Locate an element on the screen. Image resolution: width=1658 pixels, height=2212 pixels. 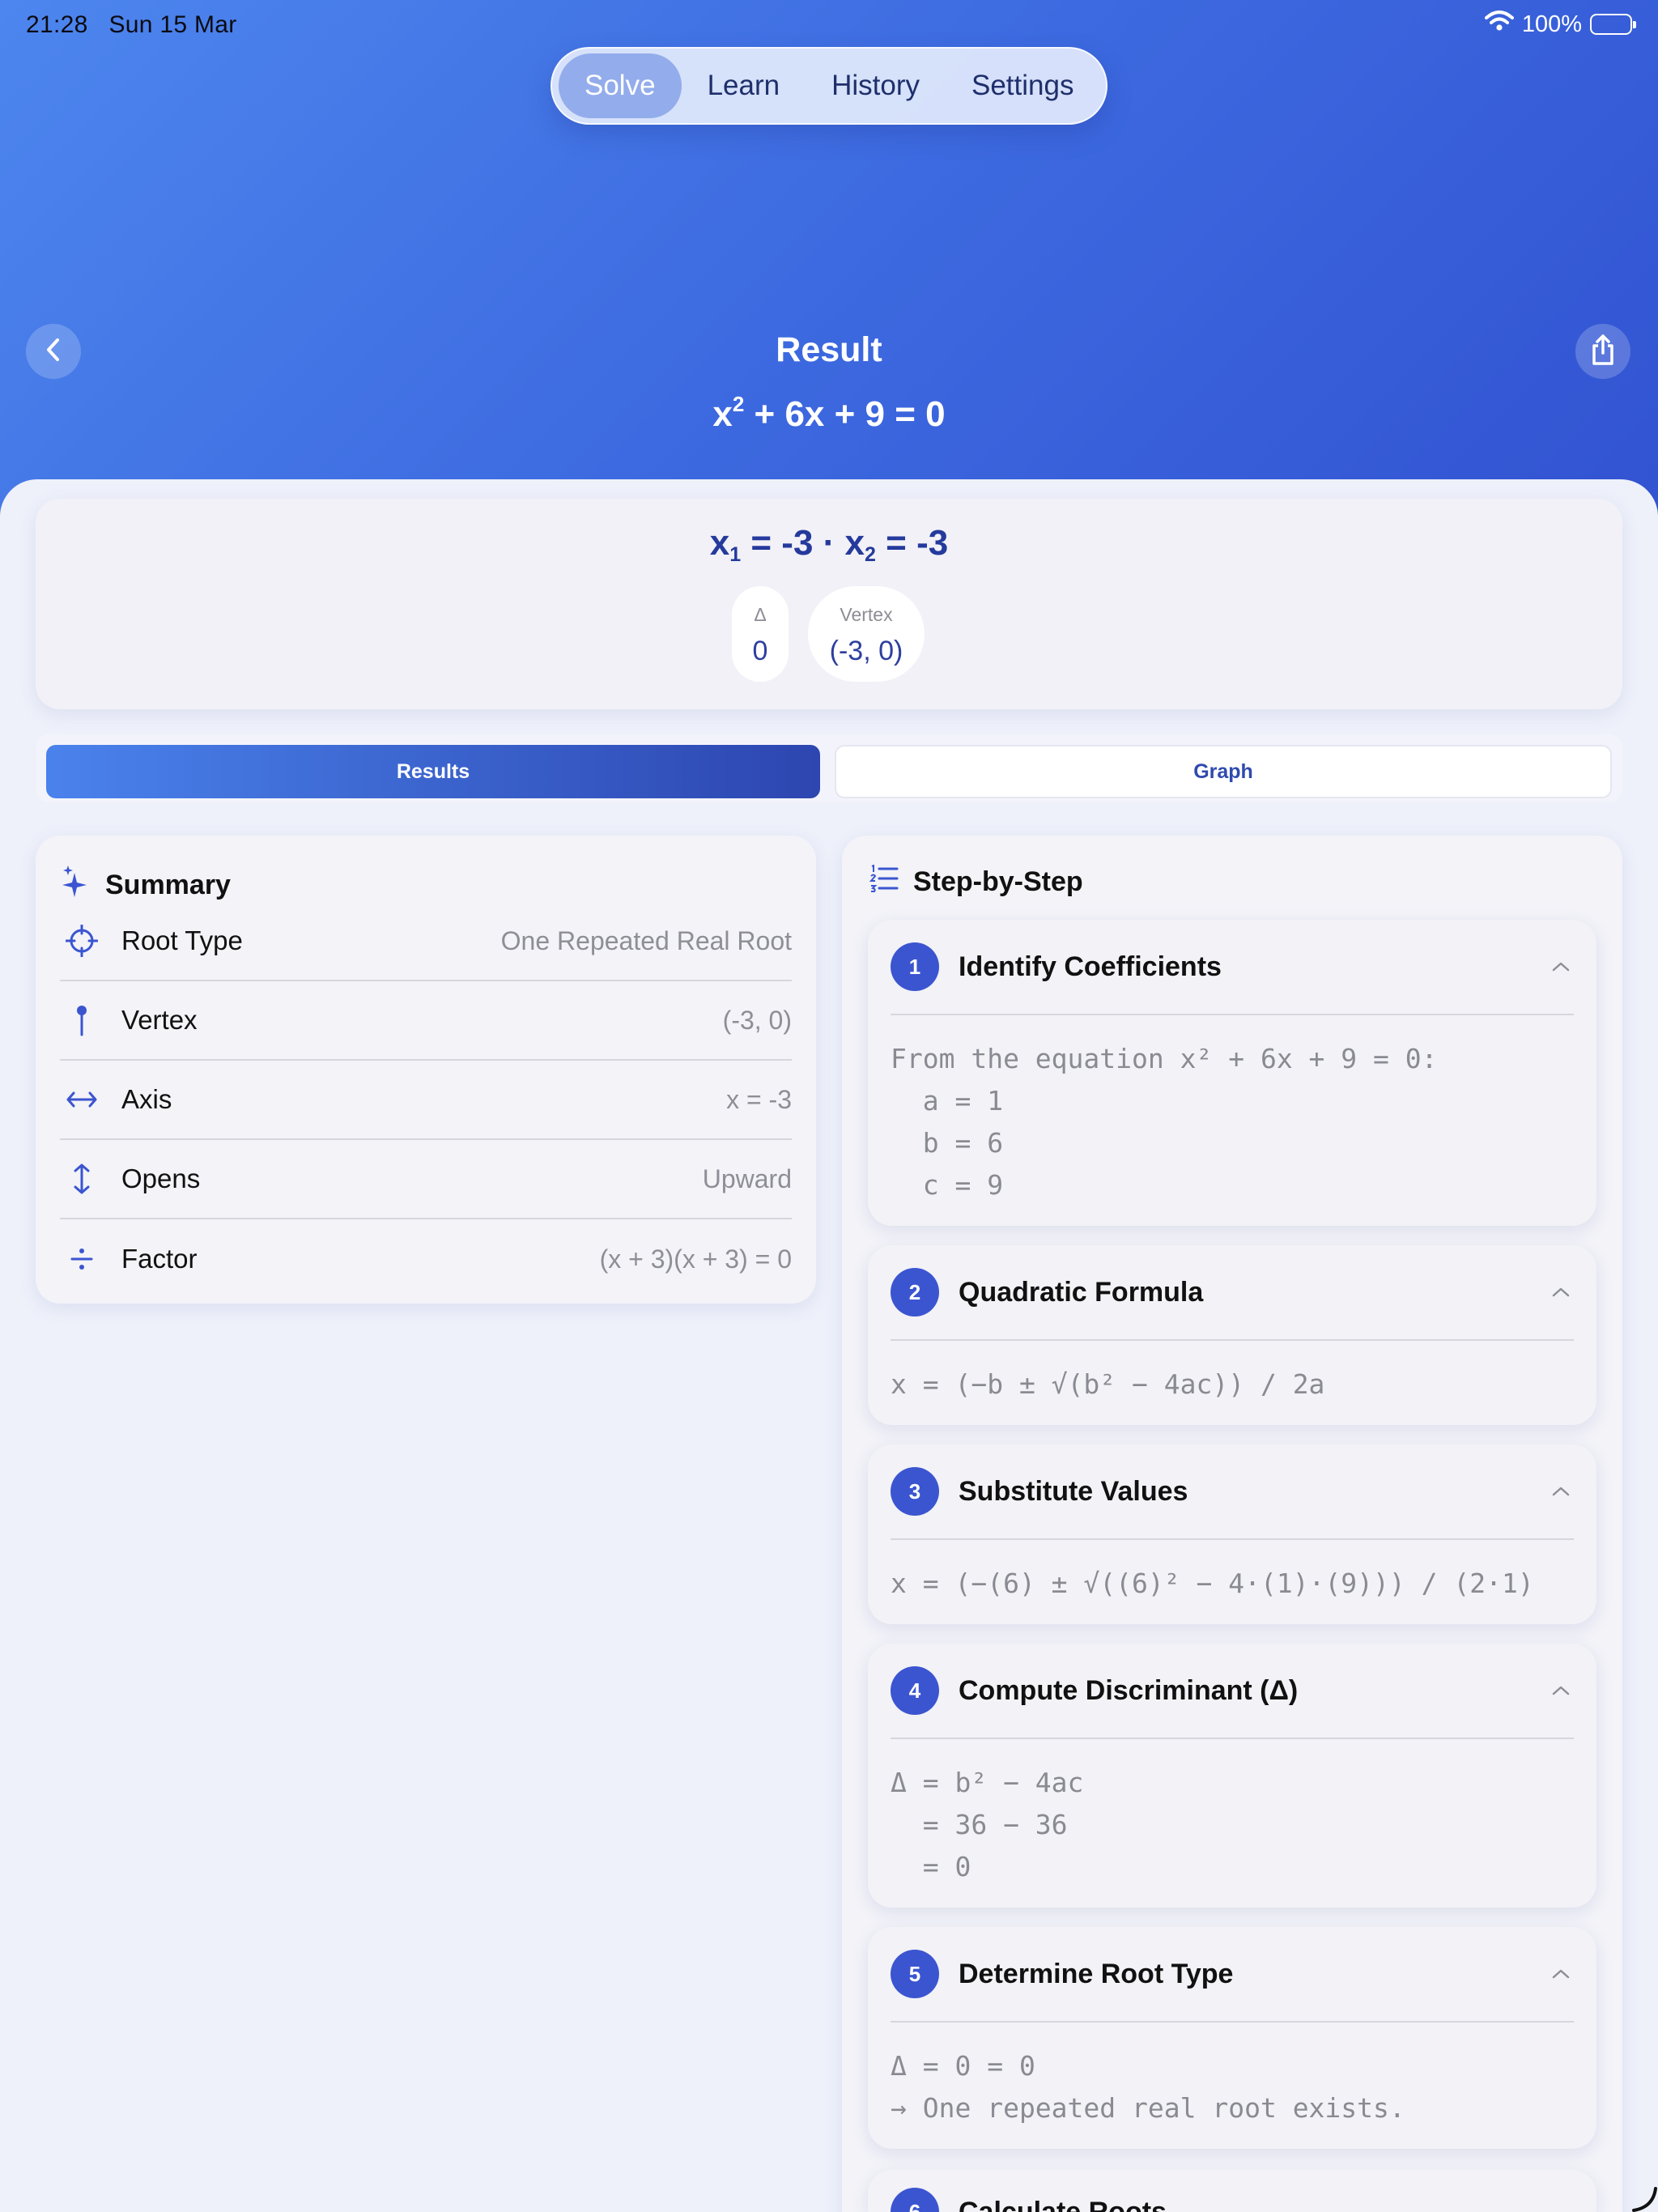
sparkles-icon is located at coordinates (76, 886).